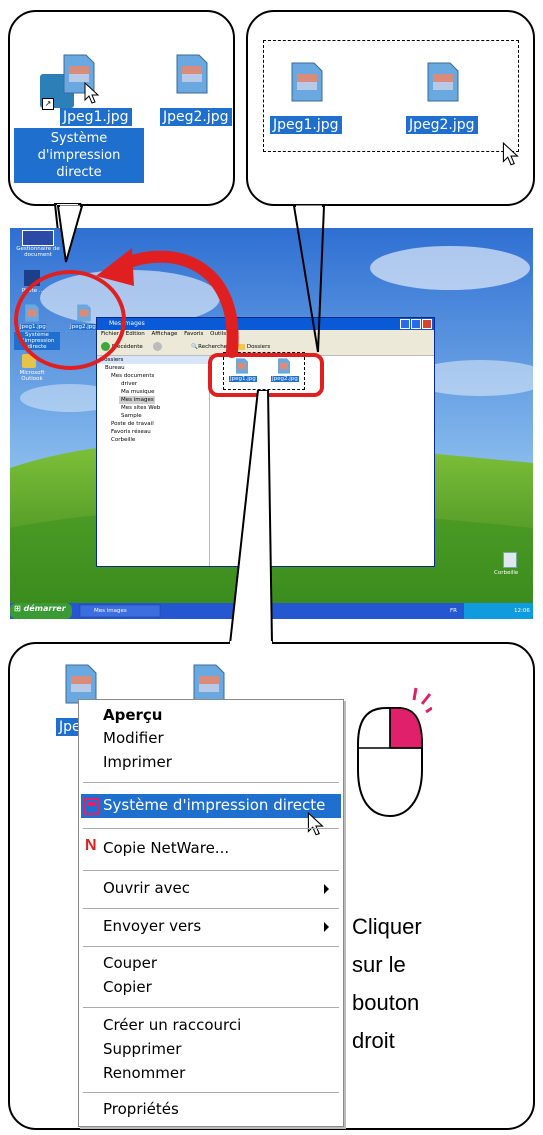  What do you see at coordinates (214, 805) in the screenshot?
I see `menu-item-direct-print-label: Système d'impression directe` at bounding box center [214, 805].